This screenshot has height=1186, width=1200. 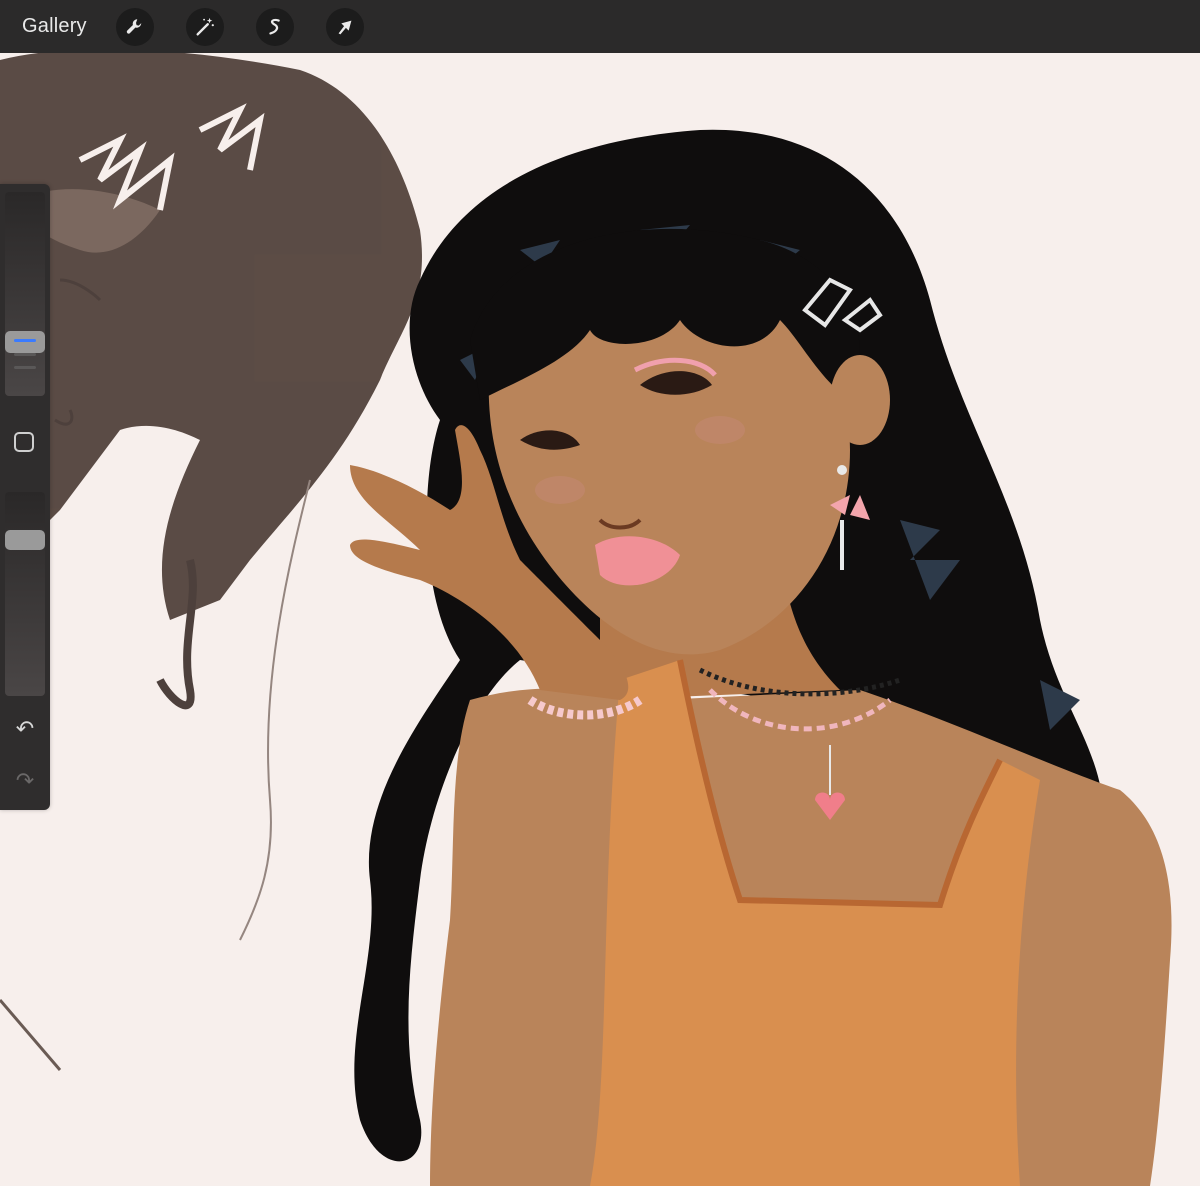 I want to click on magic-wand-icon, so click(x=205, y=26).